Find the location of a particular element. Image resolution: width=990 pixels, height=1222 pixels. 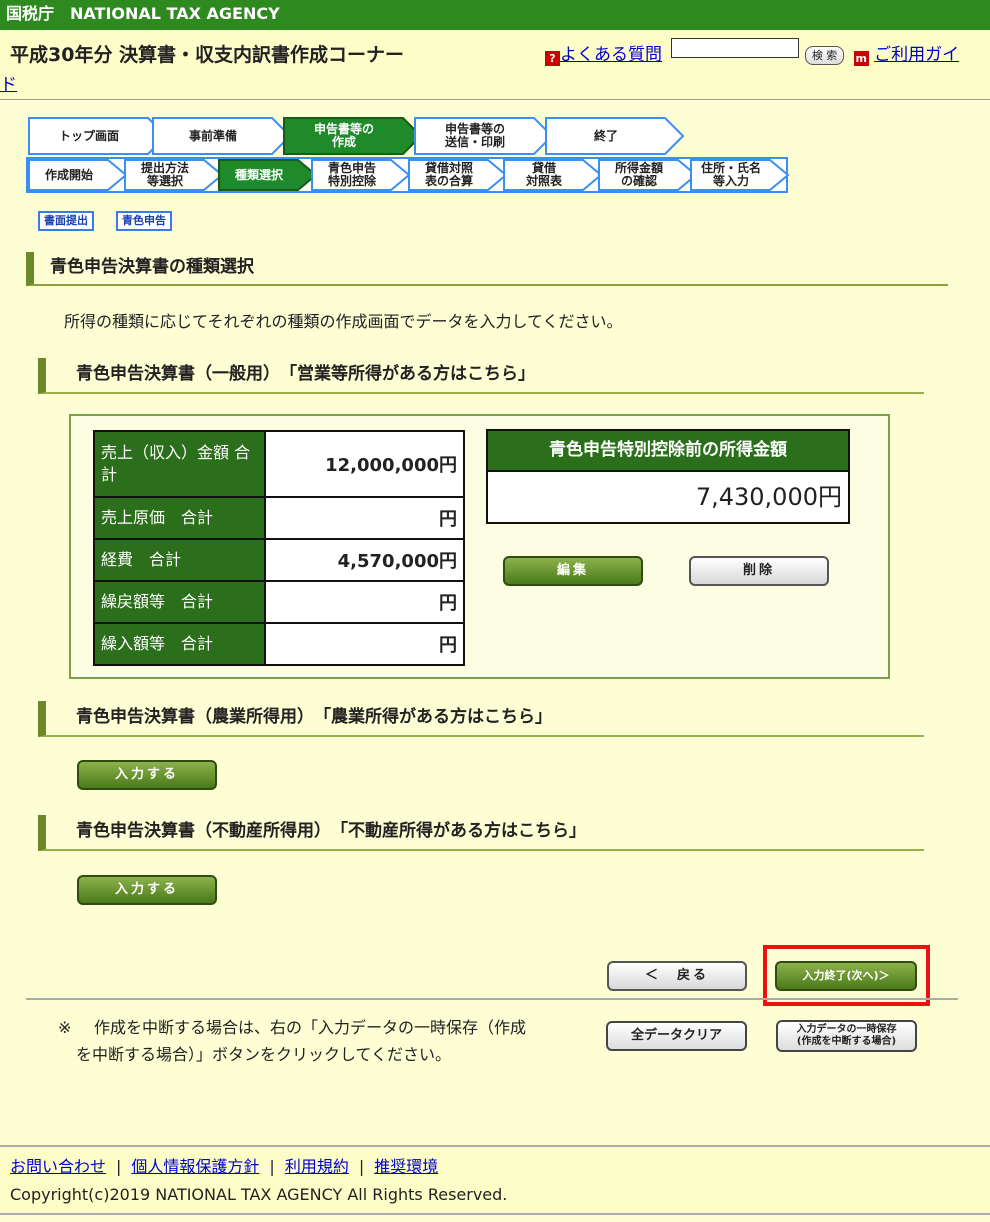

step-label: トップ画面 is located at coordinates (88, 135).